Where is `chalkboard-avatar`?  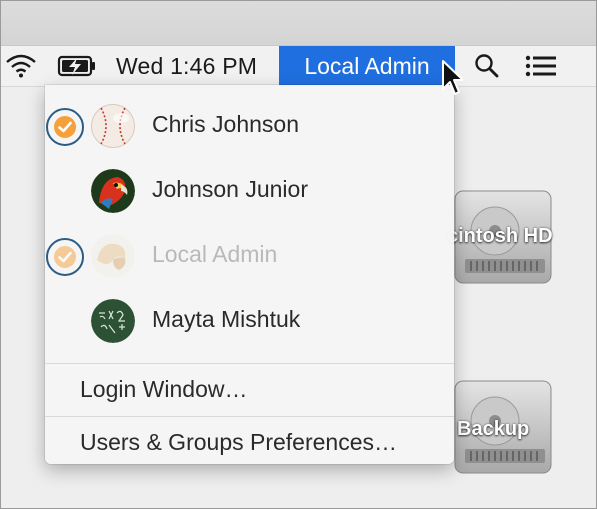 chalkboard-avatar is located at coordinates (113, 321).